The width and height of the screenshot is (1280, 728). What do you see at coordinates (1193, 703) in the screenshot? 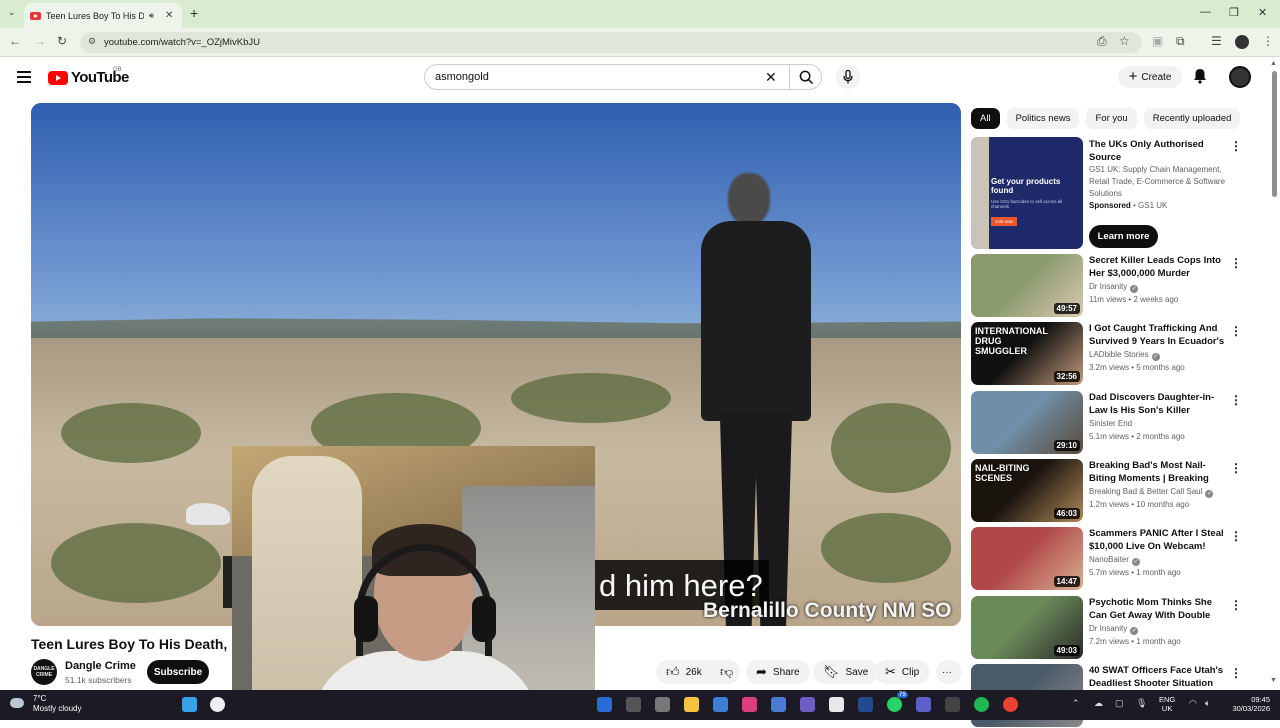
I see `wifi-icon: ◠` at bounding box center [1193, 703].